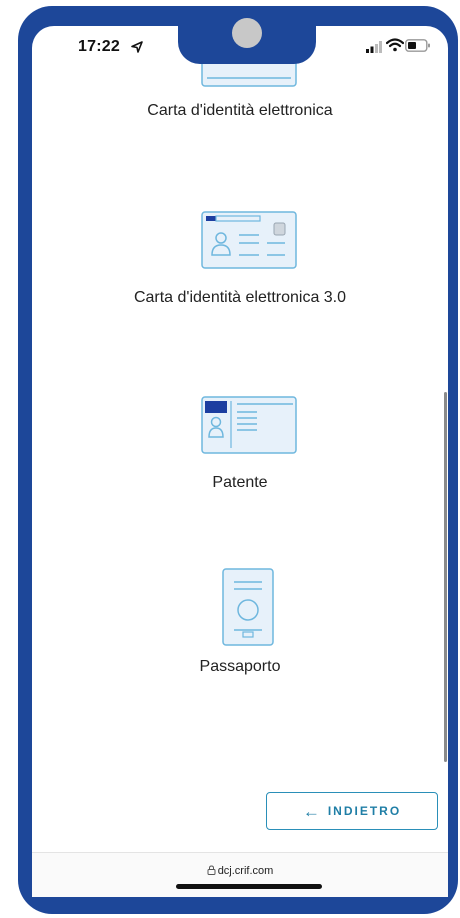 This screenshot has width=460, height=918. Describe the element at coordinates (364, 811) in the screenshot. I see `back-button-label: INDIETRO` at that location.